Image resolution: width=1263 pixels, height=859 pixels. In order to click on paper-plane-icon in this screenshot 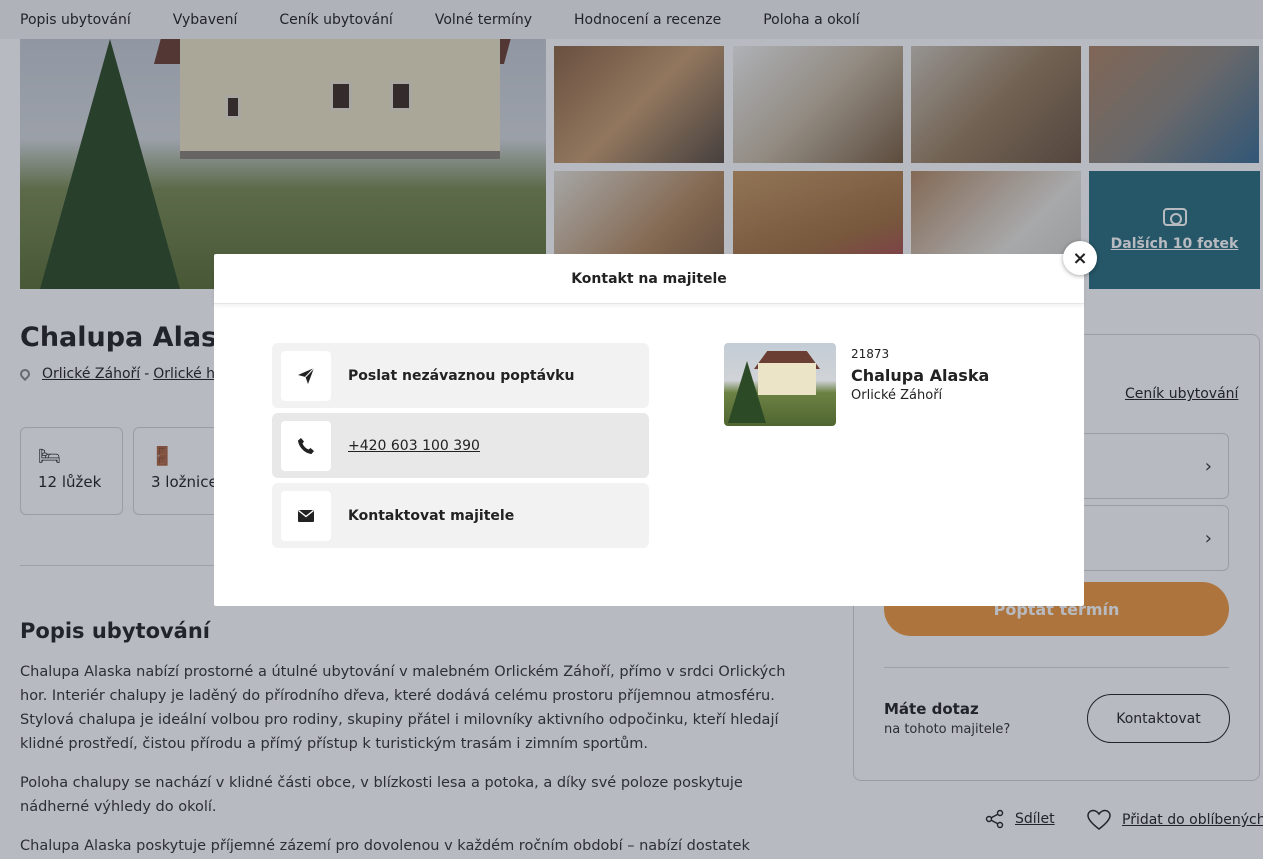, I will do `click(306, 375)`.